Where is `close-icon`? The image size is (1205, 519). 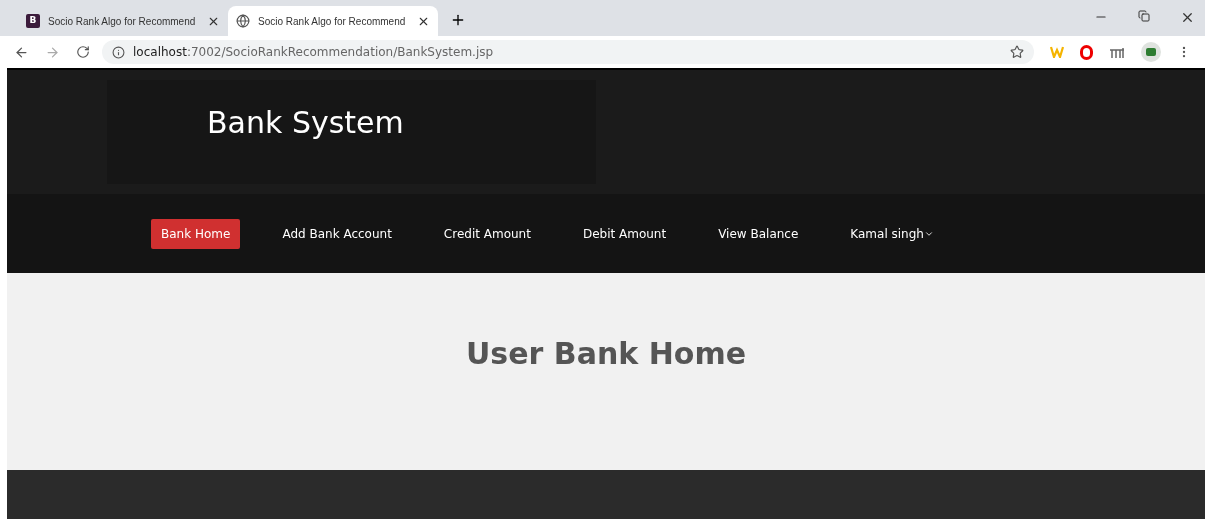 close-icon is located at coordinates (1187, 17).